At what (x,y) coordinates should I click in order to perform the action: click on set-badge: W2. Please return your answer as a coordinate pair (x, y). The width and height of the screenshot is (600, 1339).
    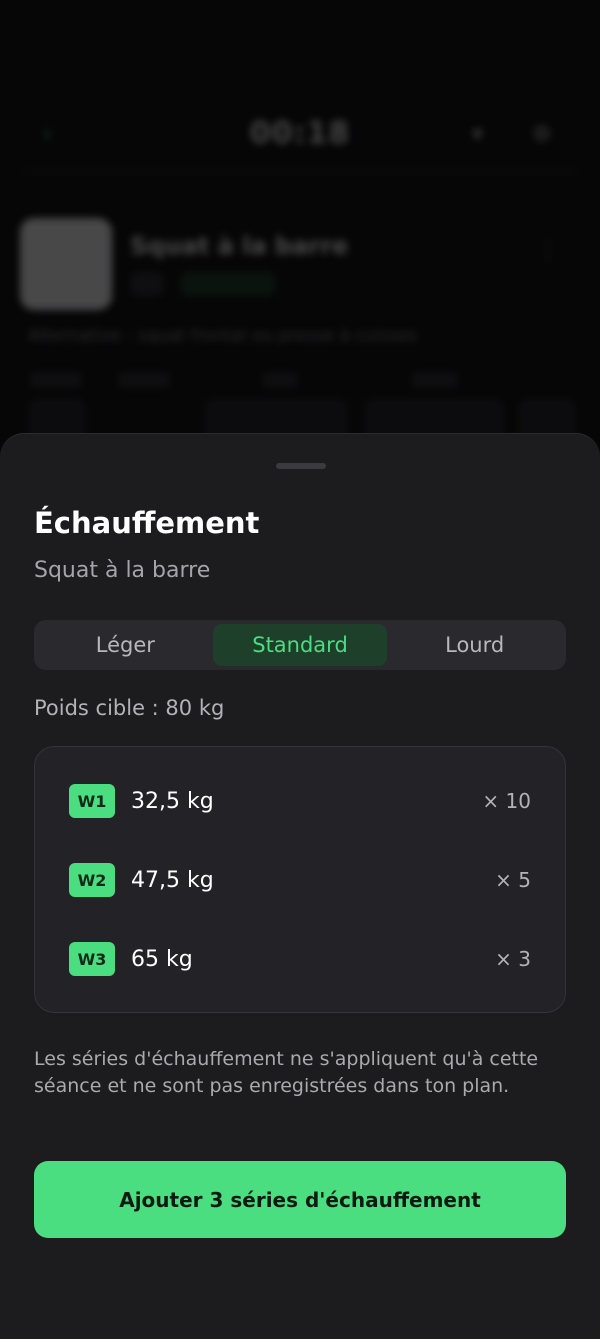
    Looking at the image, I should click on (92, 880).